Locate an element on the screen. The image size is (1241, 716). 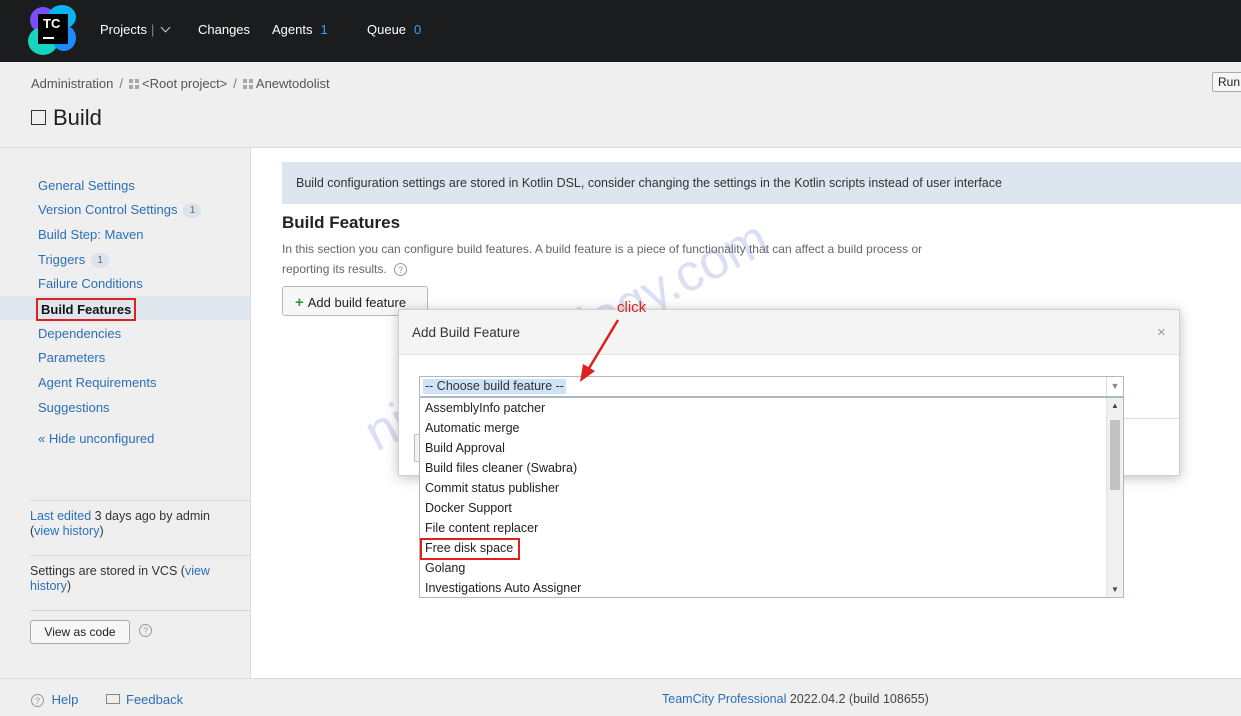
feedback-link: Feedback is located at coordinates (144, 699).